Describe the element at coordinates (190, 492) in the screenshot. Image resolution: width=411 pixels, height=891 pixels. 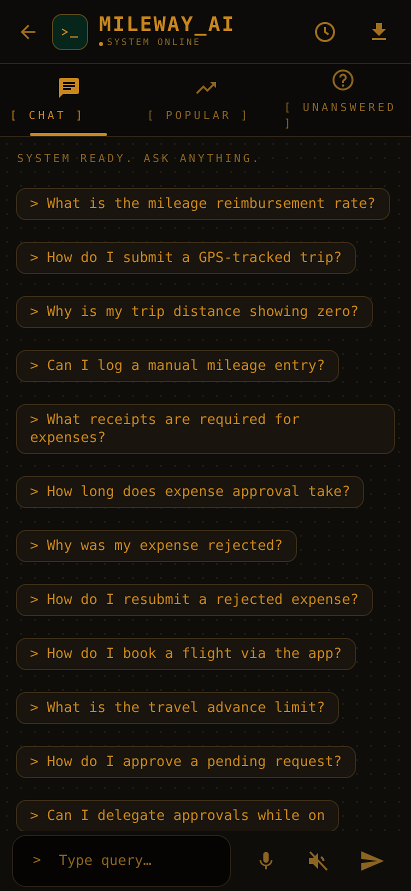
I see `suggestion-chip: > How long does expense approval take?` at that location.